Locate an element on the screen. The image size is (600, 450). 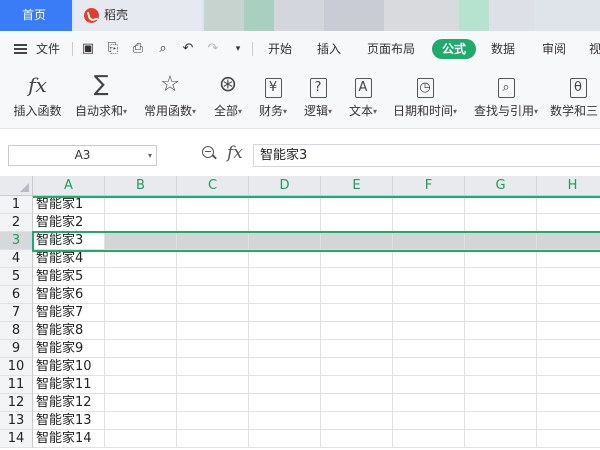
cell-a9: 智能家9 is located at coordinates (69, 349).